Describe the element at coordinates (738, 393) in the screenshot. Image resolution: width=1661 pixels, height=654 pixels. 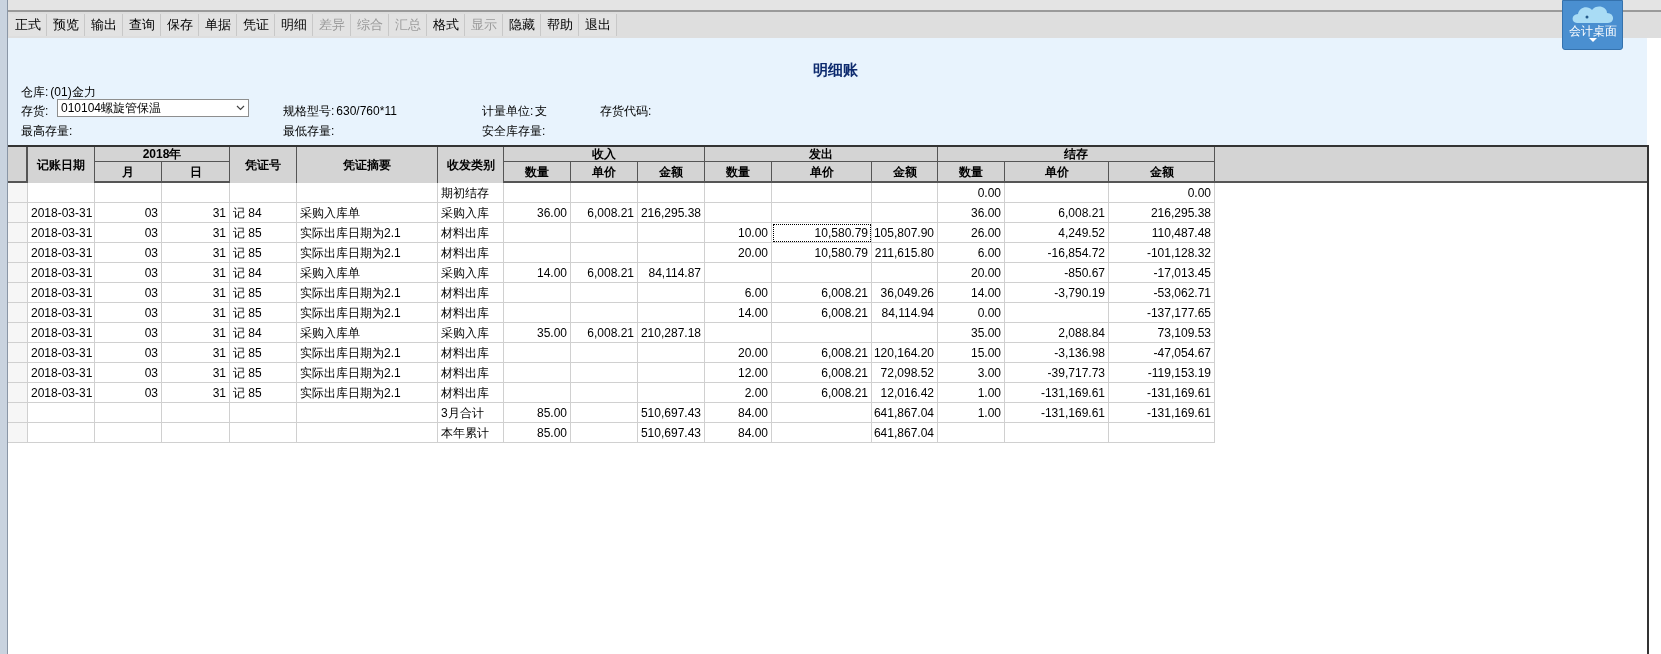
I see `table-cell: 2.00` at that location.